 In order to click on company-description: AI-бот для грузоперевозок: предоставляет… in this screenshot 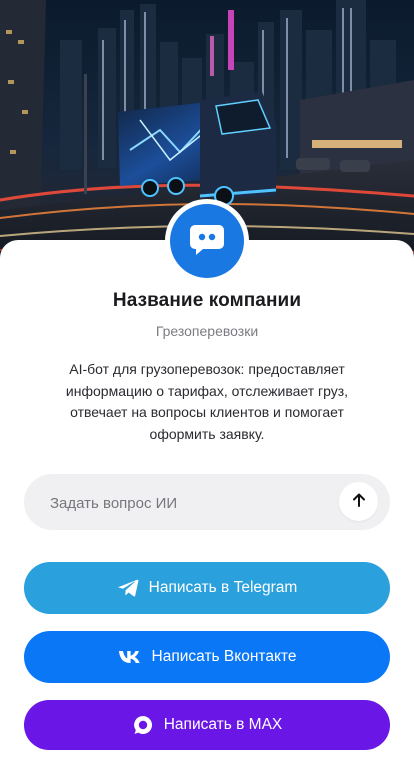, I will do `click(207, 401)`.